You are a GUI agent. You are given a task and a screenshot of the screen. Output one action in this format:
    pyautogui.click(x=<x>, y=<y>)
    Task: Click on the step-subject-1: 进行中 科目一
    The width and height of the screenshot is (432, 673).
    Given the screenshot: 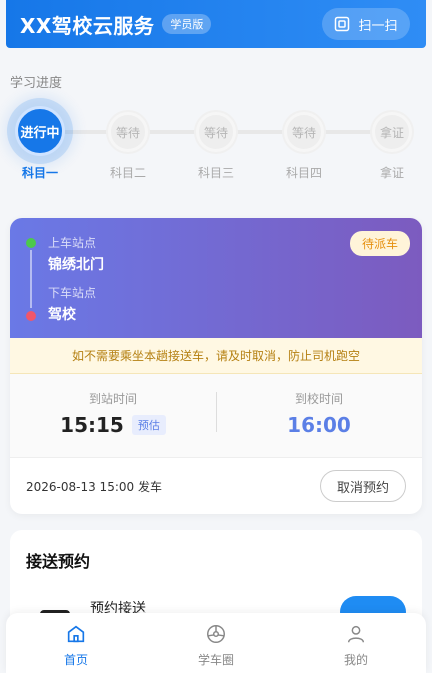 What is the action you would take?
    pyautogui.click(x=40, y=141)
    